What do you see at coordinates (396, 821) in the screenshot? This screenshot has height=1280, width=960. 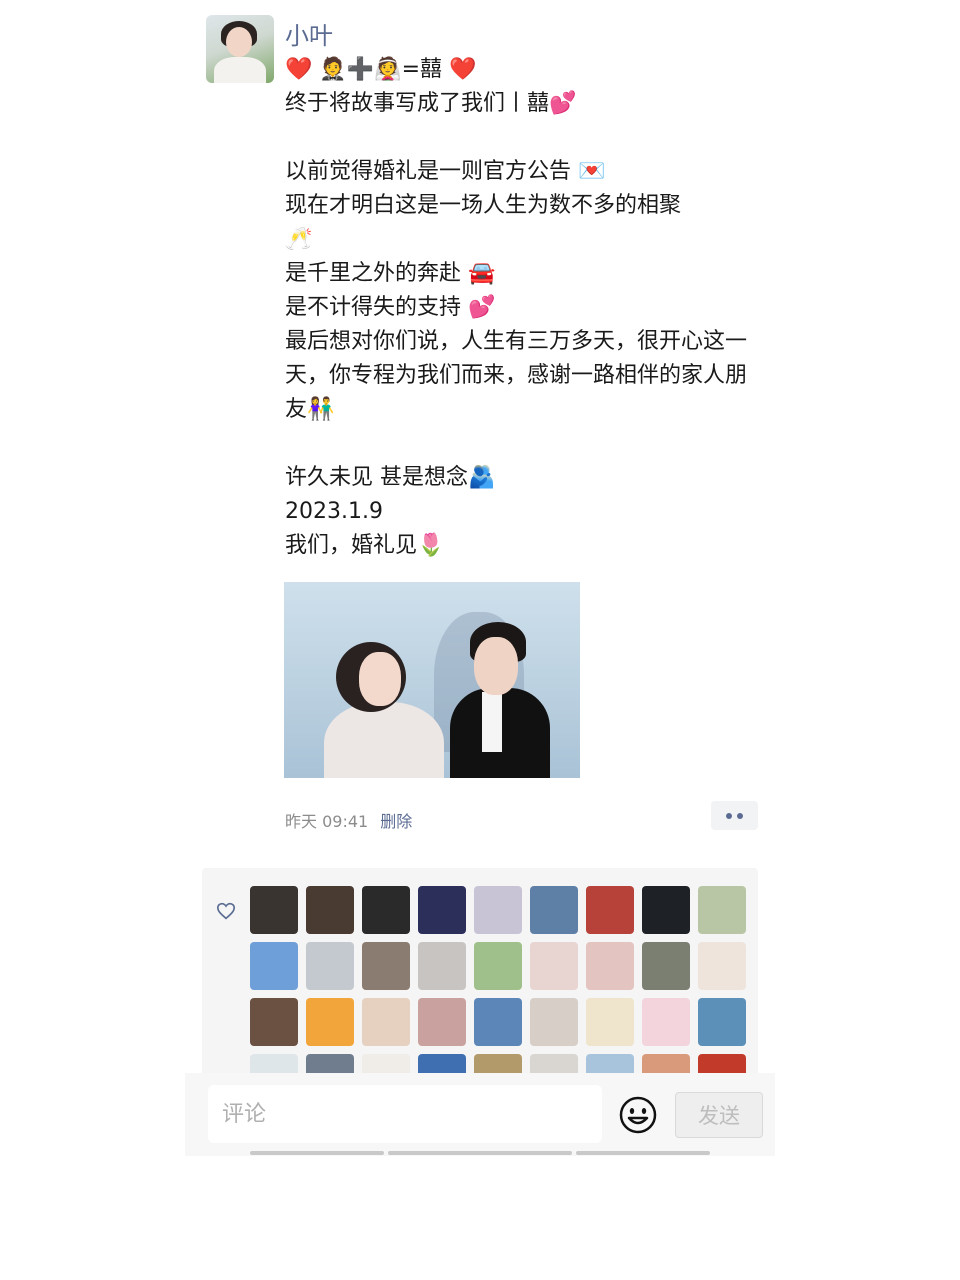 I see `delete-link: 删除` at bounding box center [396, 821].